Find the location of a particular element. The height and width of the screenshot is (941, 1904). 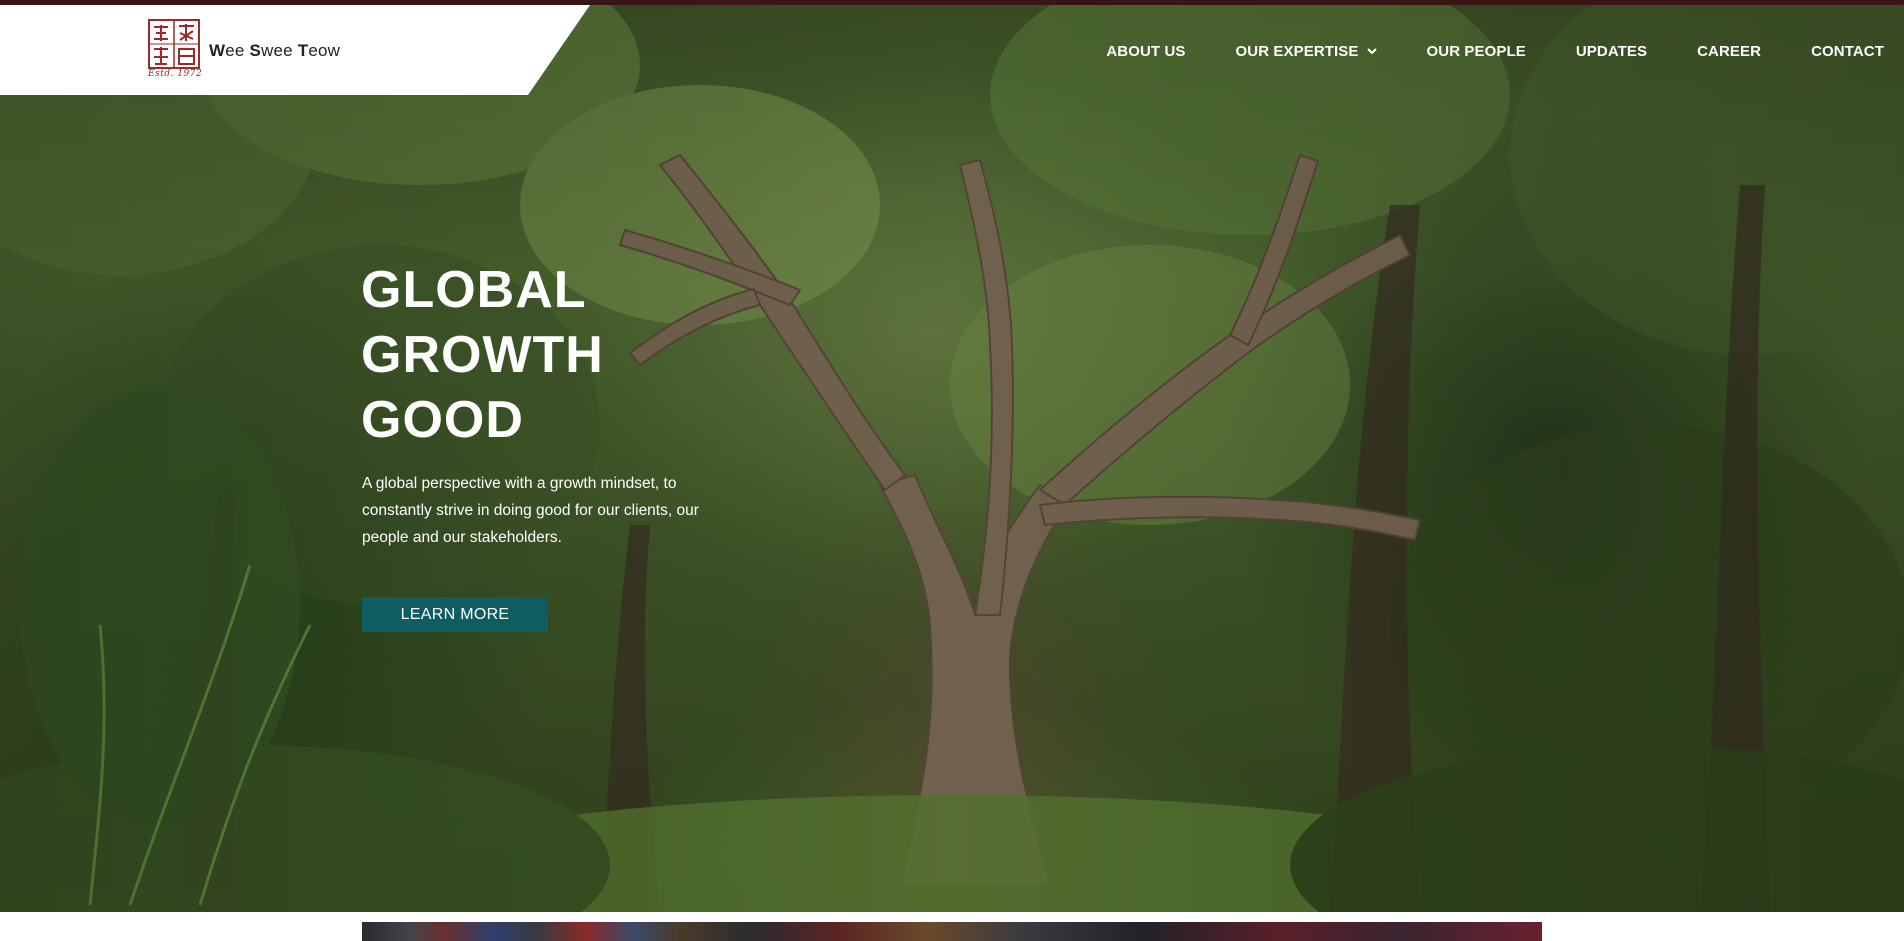

nav-our-expertise: OUR EXPERTISE is located at coordinates (1306, 51).